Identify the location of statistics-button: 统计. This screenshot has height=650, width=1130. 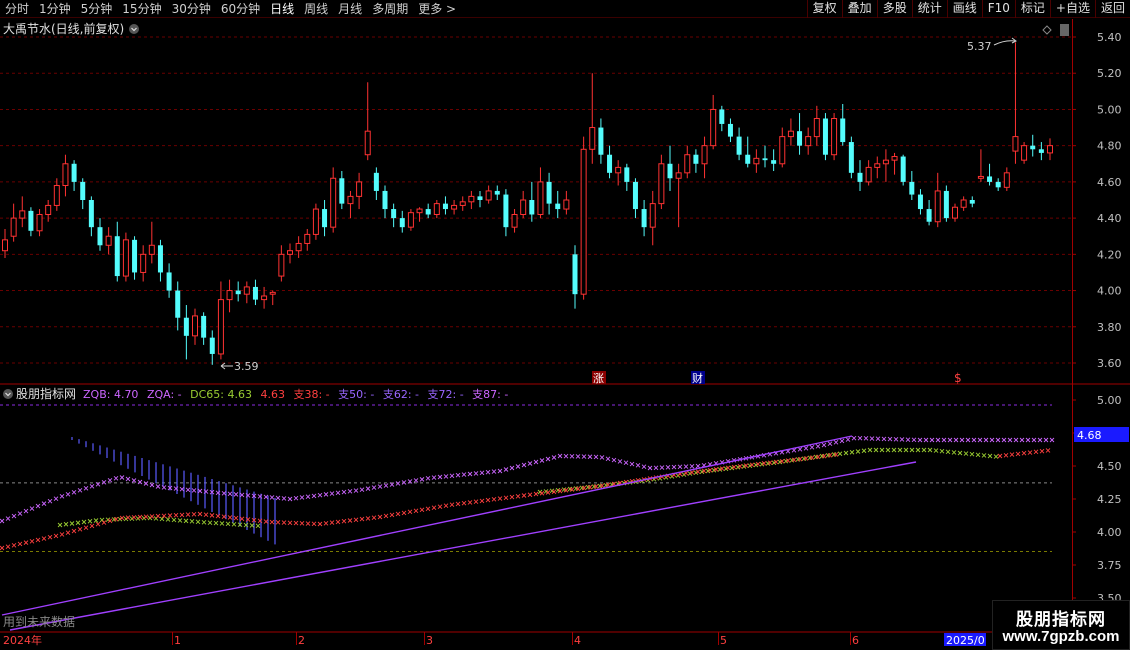
(929, 9).